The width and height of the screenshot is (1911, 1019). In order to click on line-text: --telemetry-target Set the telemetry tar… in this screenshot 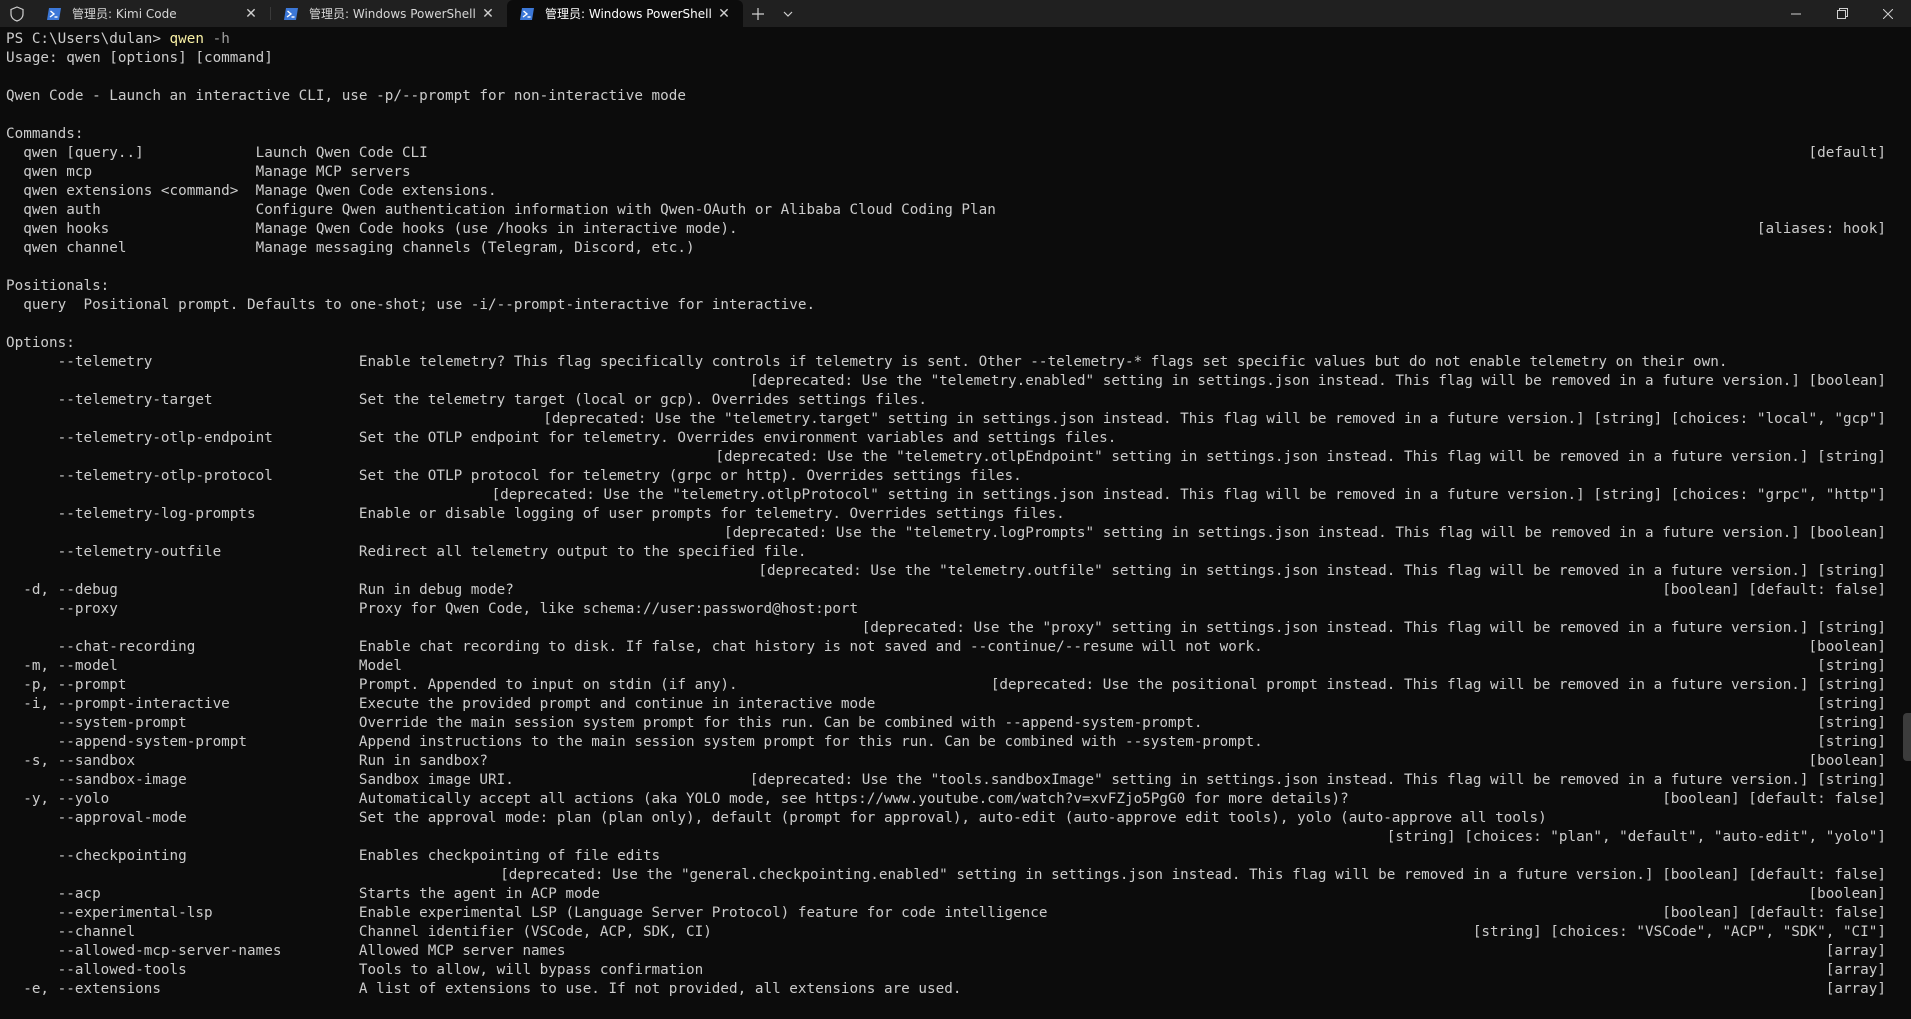, I will do `click(466, 400)`.